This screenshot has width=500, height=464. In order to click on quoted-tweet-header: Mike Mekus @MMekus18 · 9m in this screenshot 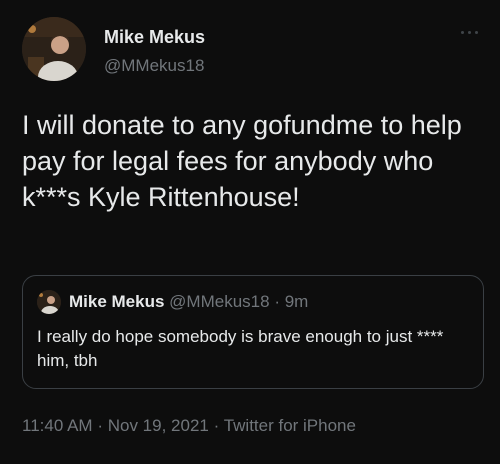, I will do `click(188, 302)`.